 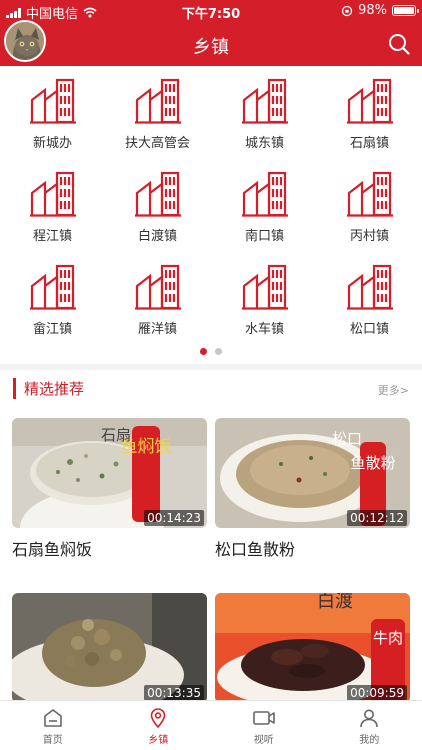 I want to click on video-thumbnail: 00:13:35, so click(x=109, y=648).